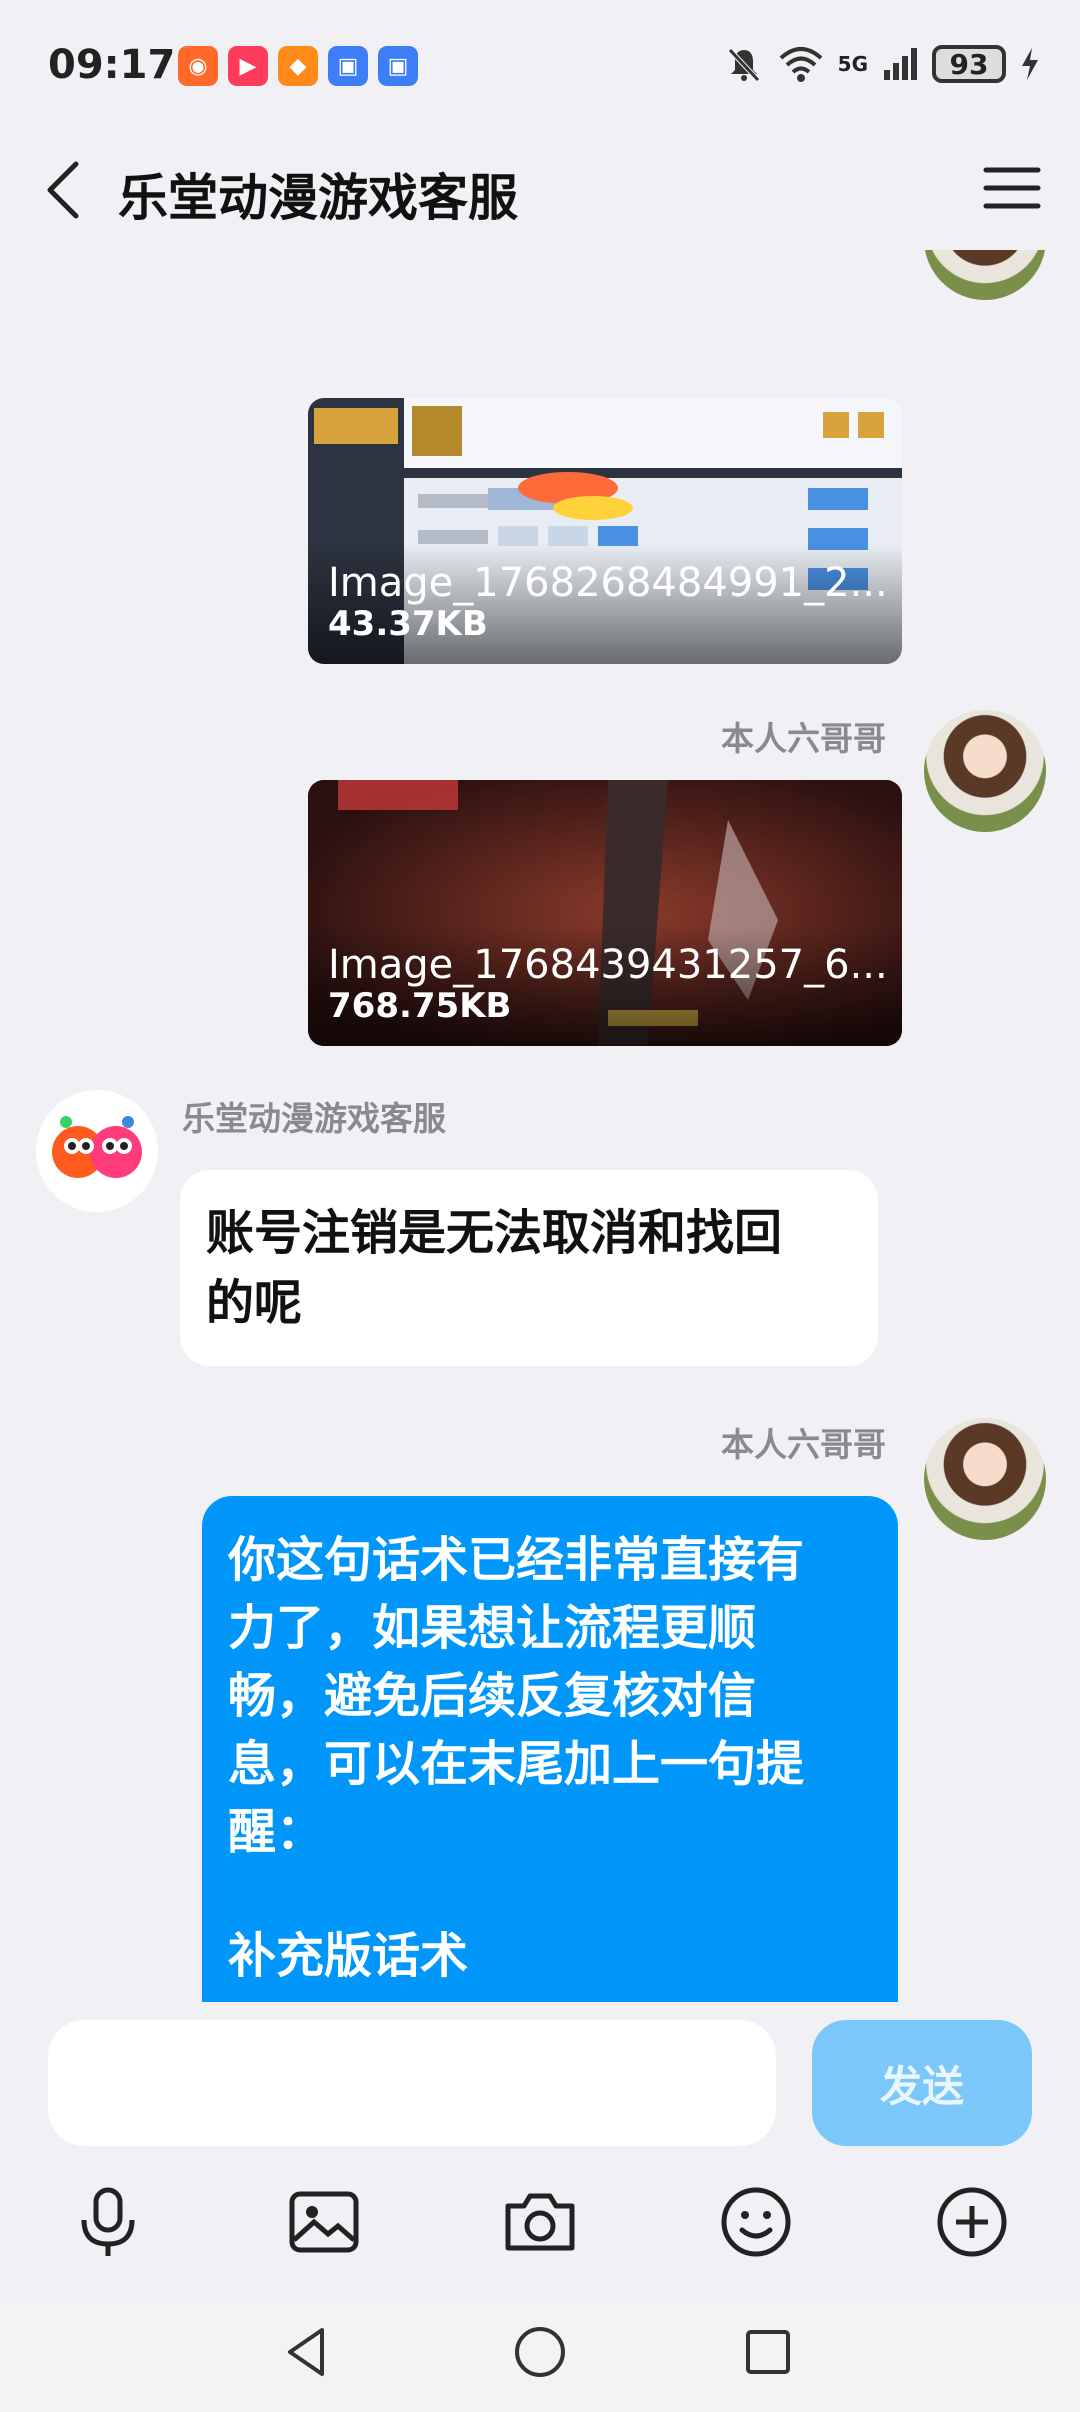 The width and height of the screenshot is (1080, 2412). I want to click on status-bar: 09:17 ◉ ▶ ◆ ▣ ▣ 5G 93, so click(540, 65).